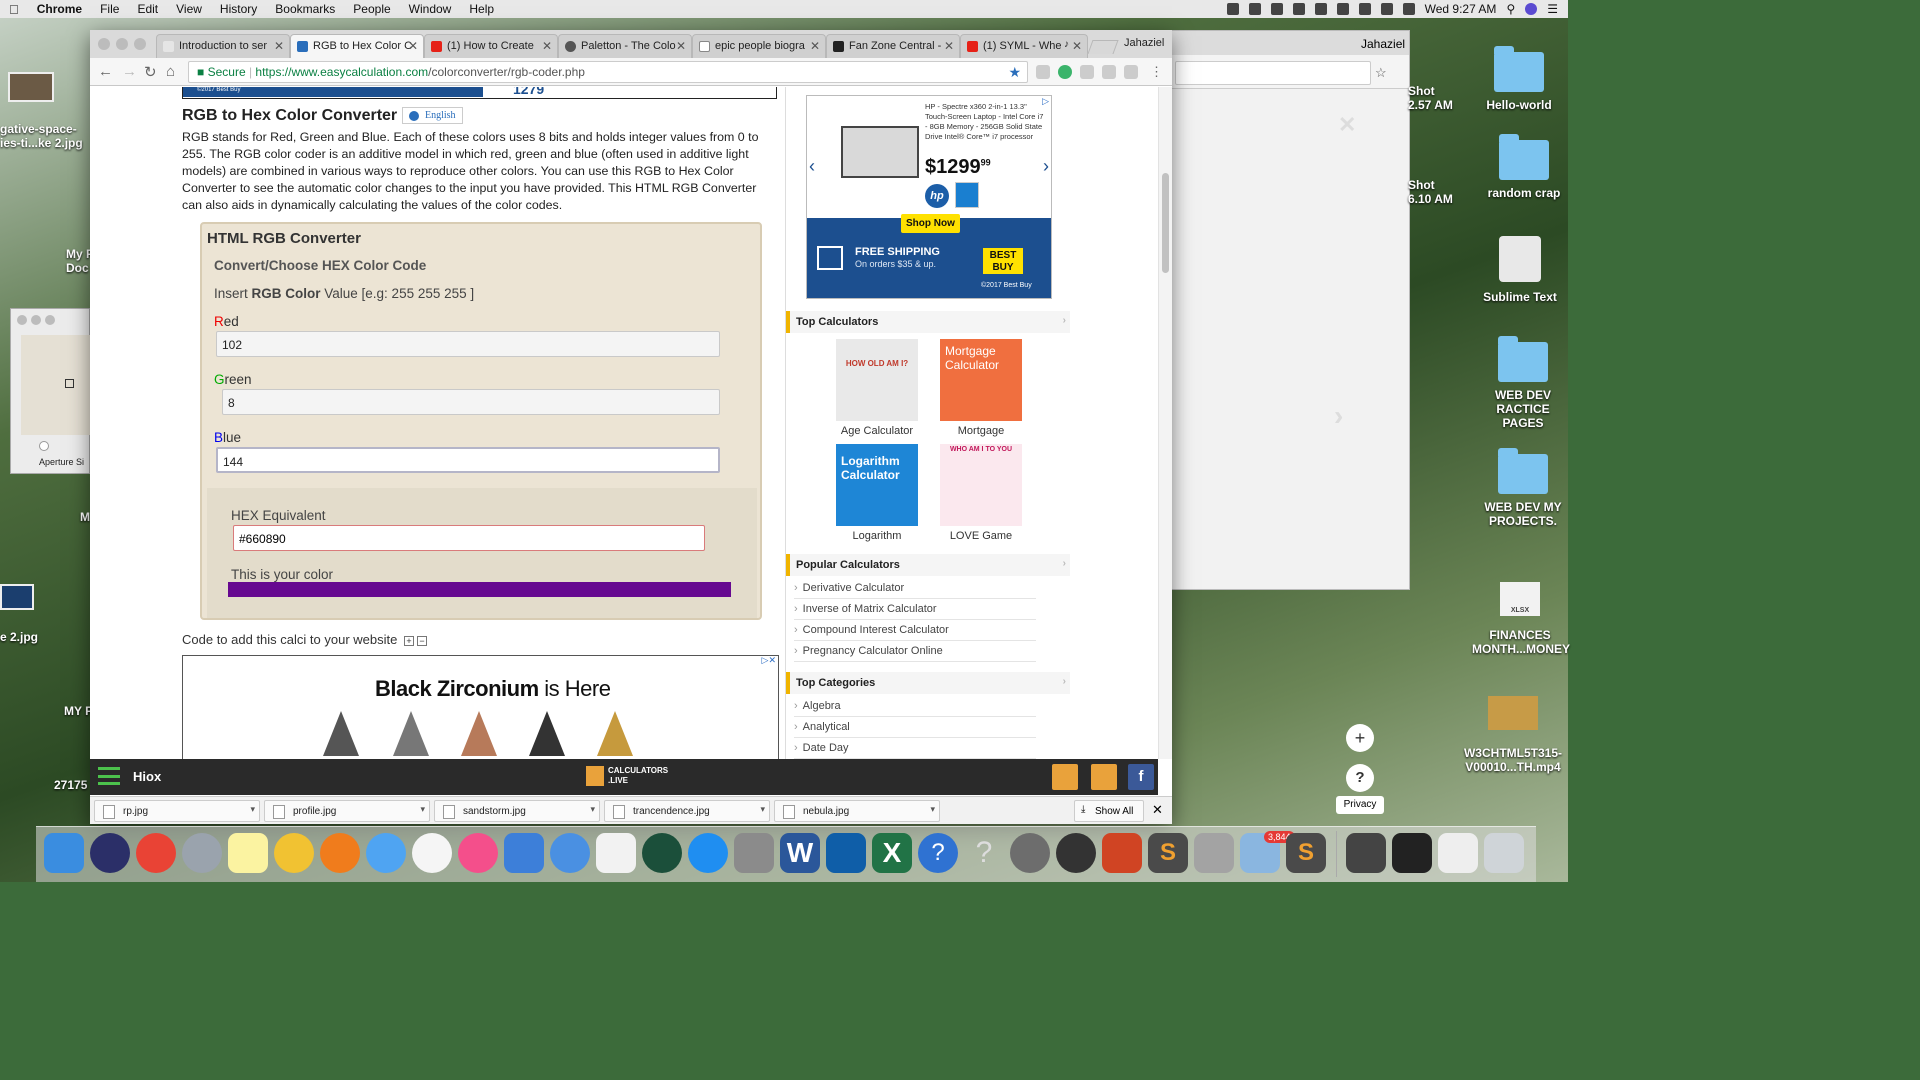  I want to click on screenshot-label: Shot 2.57 AM, so click(1430, 98).